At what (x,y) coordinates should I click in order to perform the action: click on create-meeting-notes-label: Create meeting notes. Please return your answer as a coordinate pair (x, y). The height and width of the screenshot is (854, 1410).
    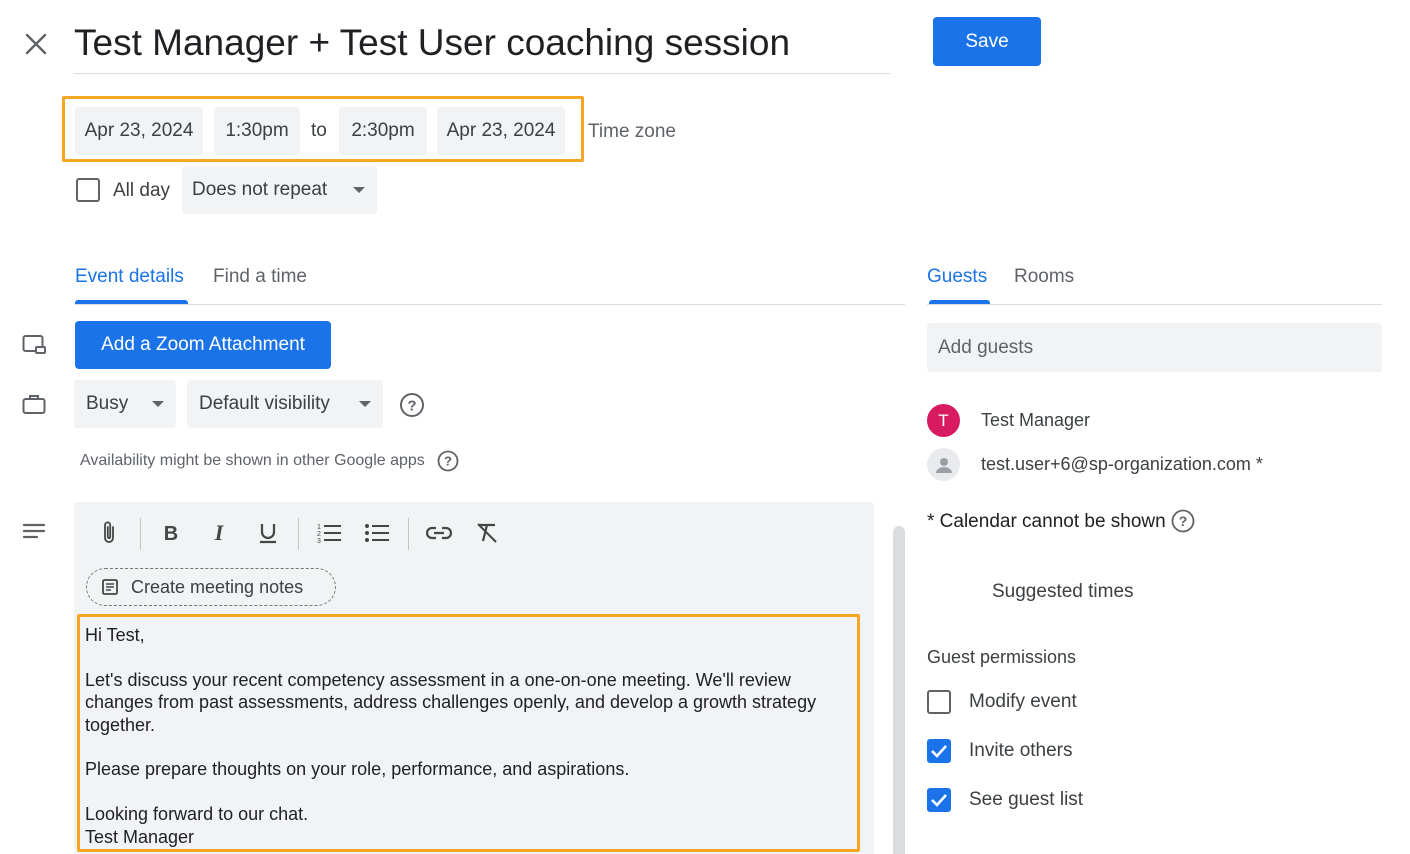
    Looking at the image, I should click on (217, 586).